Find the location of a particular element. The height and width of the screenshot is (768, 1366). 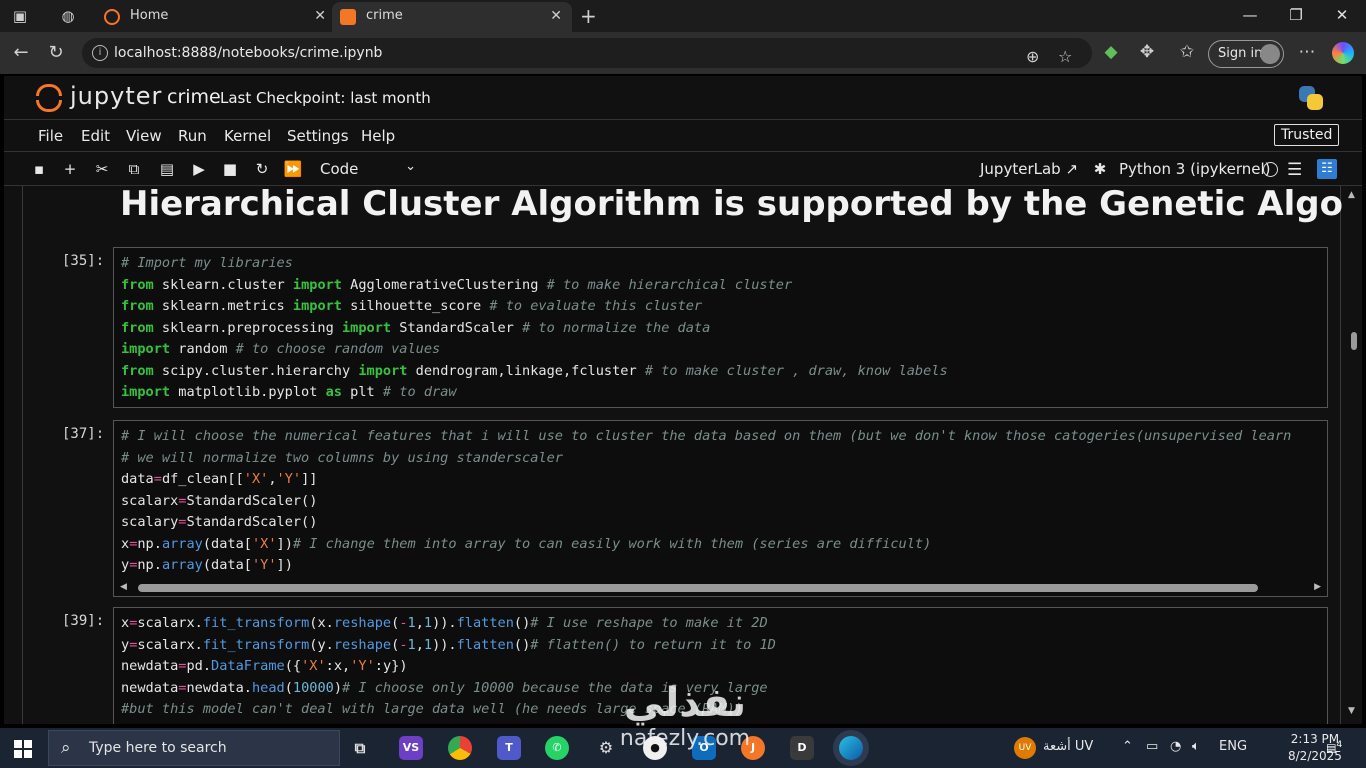

browser-tab-strip: ▣ ◍ Home ✕ crime ✕ + — ❐ ✕ is located at coordinates (683, 16).